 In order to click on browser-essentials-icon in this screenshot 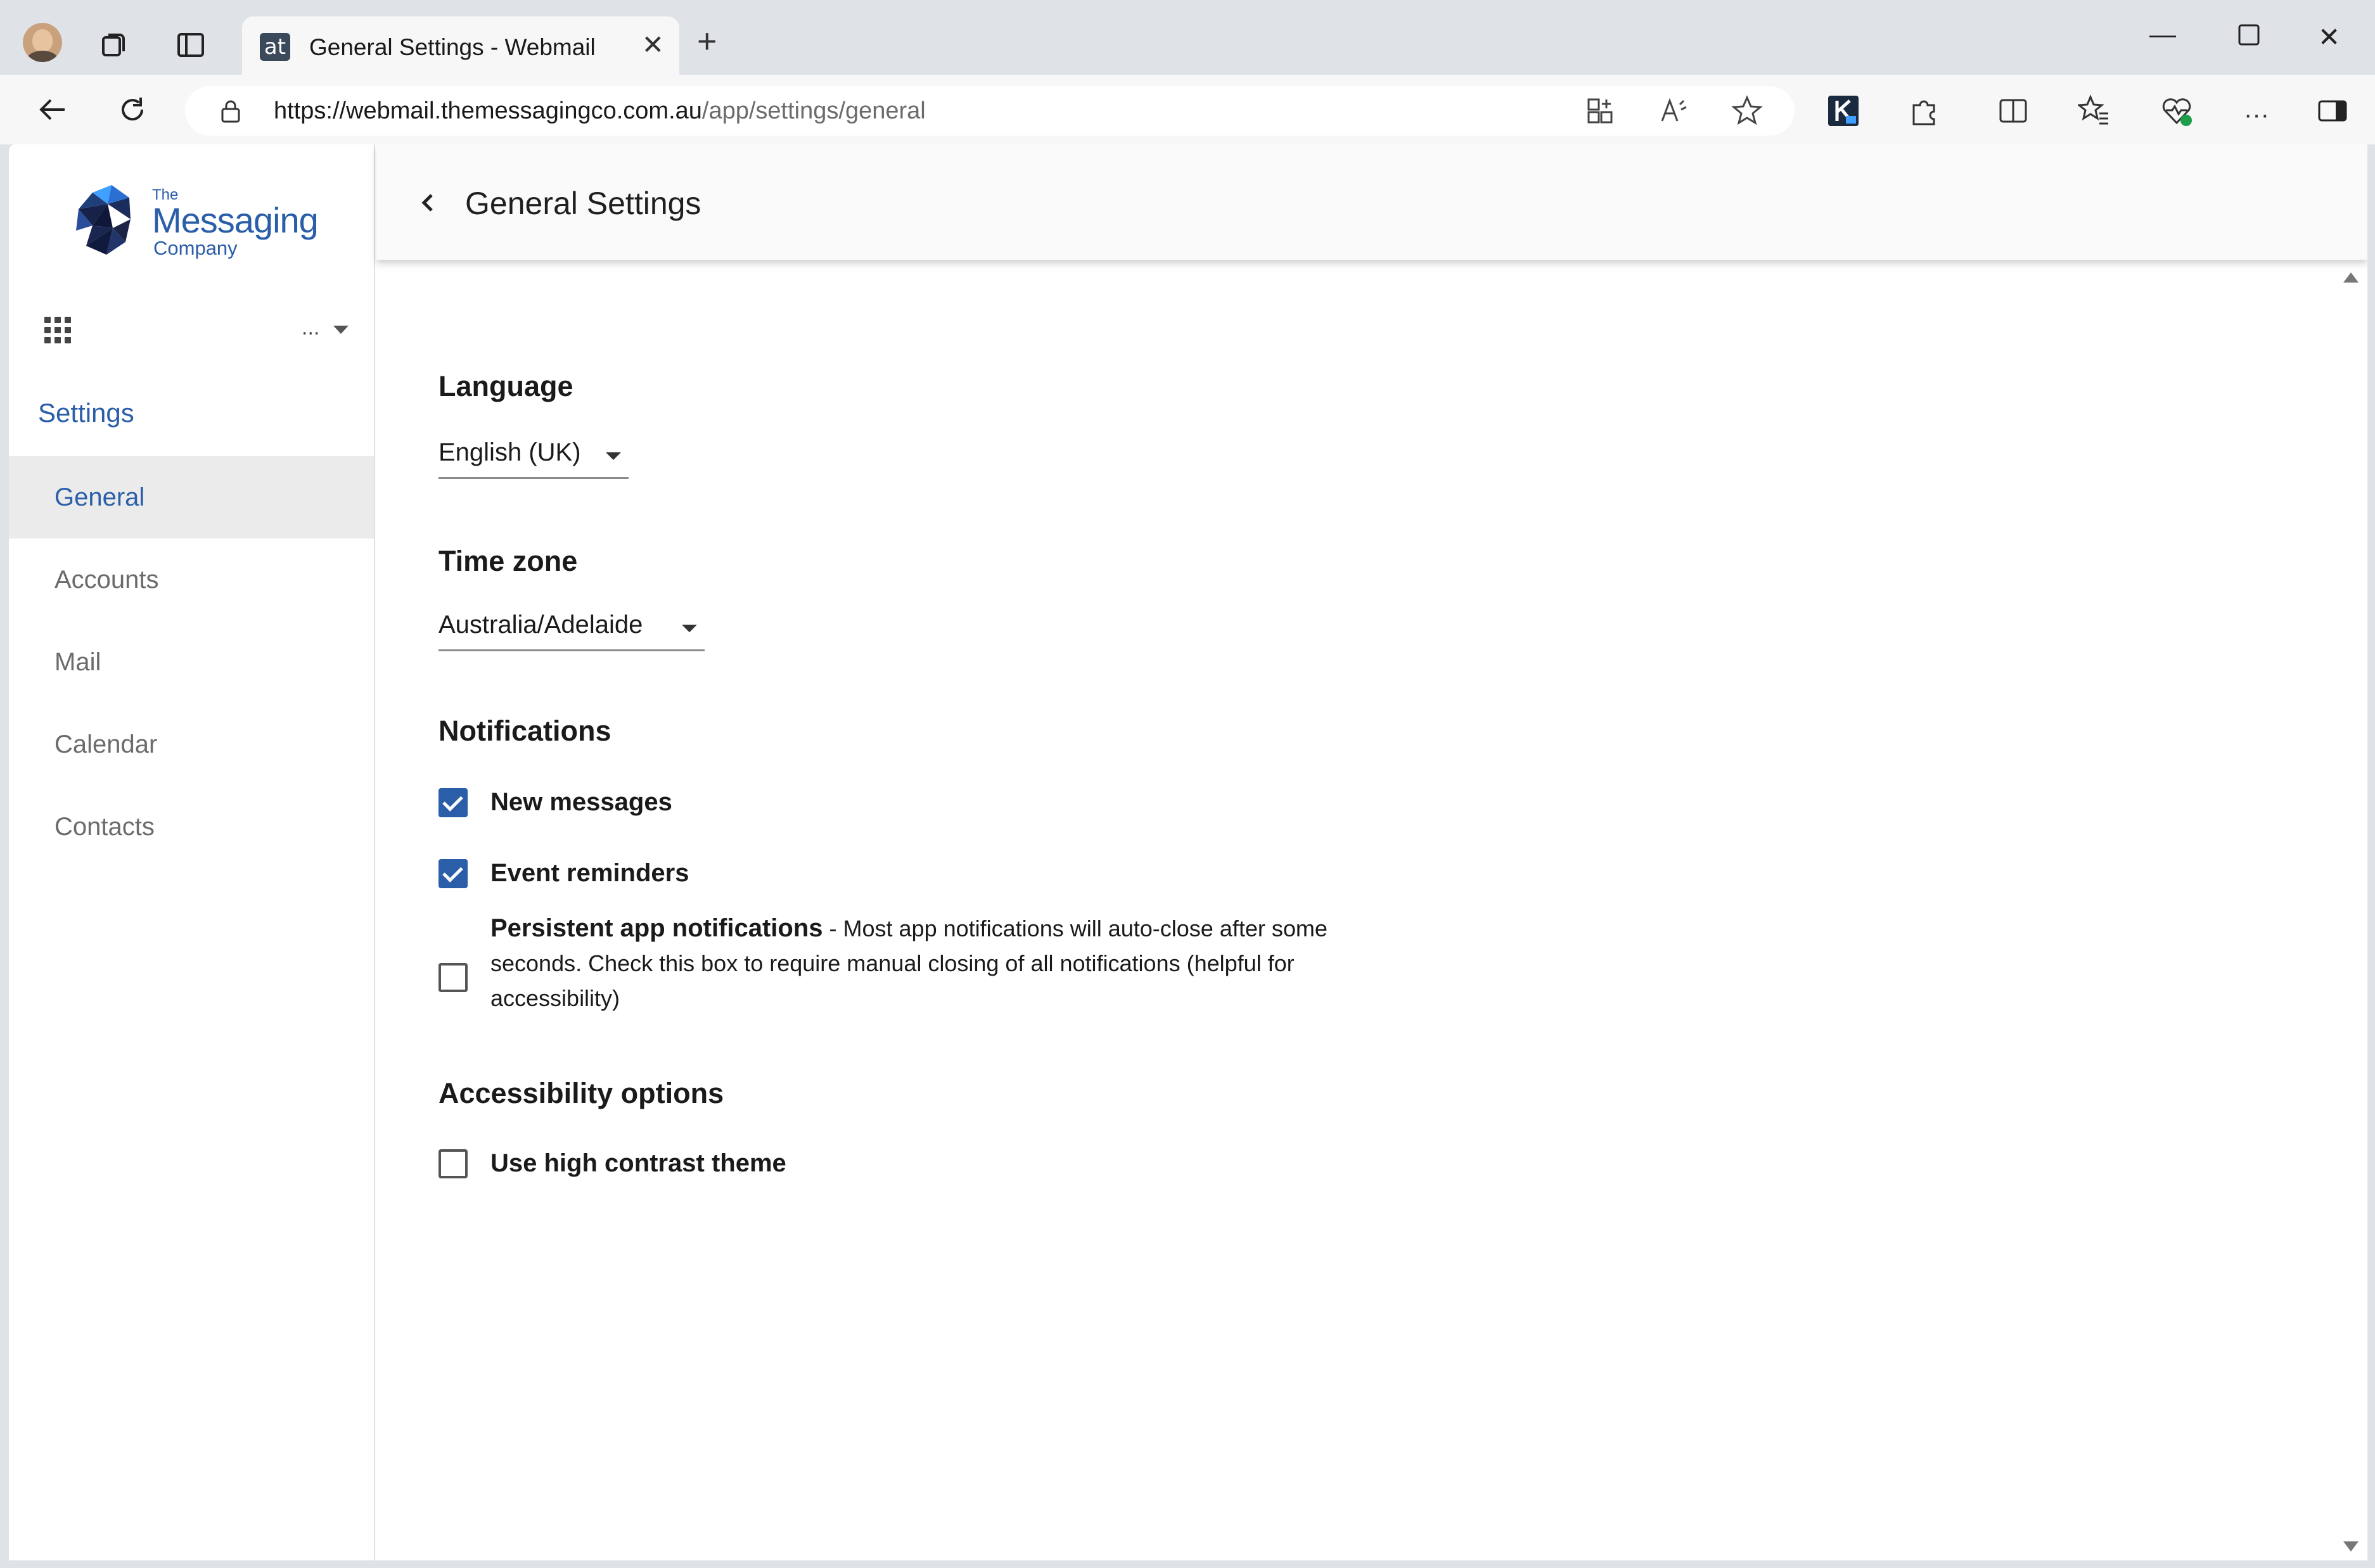, I will do `click(2177, 111)`.